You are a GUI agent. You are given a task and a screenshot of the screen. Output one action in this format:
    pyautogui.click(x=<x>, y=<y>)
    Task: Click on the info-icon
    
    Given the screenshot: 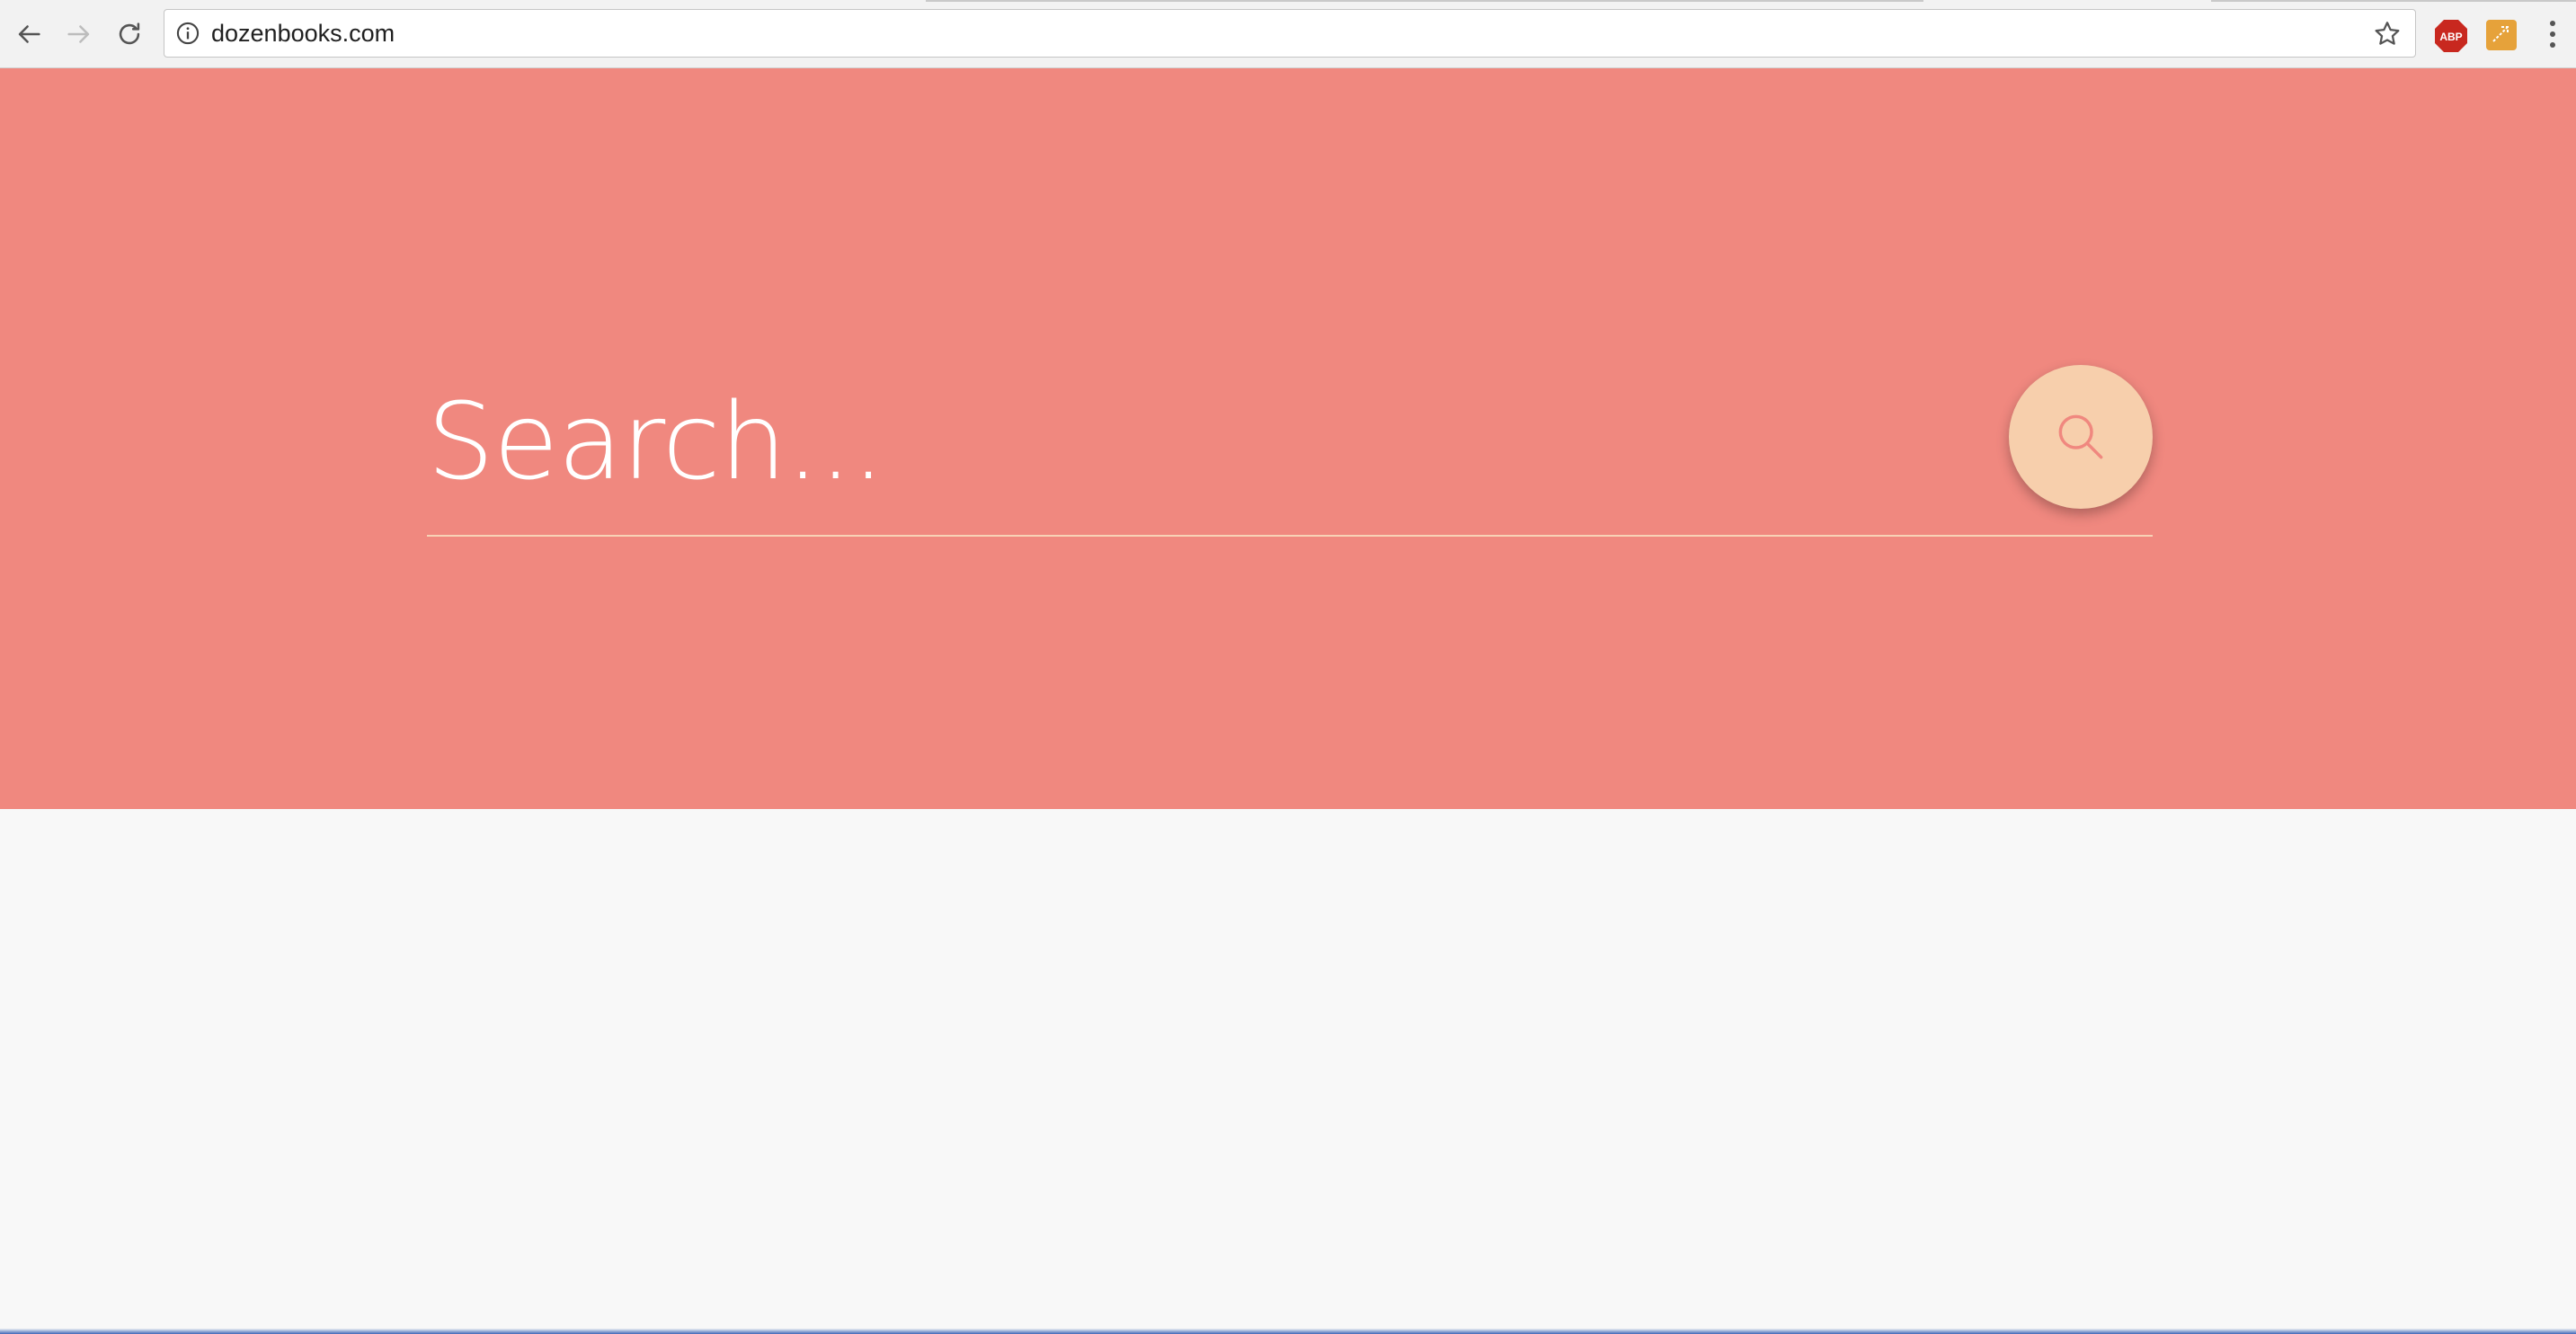 What is the action you would take?
    pyautogui.click(x=187, y=33)
    